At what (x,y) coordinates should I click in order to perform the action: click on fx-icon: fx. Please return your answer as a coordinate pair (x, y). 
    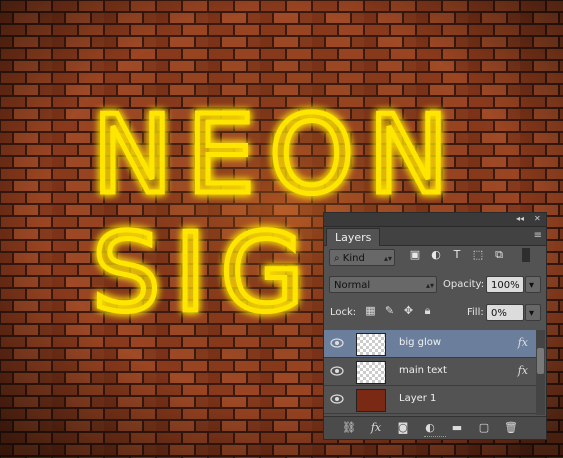
    Looking at the image, I should click on (376, 428).